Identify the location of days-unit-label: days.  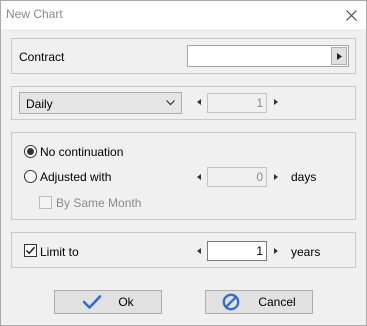
(304, 177).